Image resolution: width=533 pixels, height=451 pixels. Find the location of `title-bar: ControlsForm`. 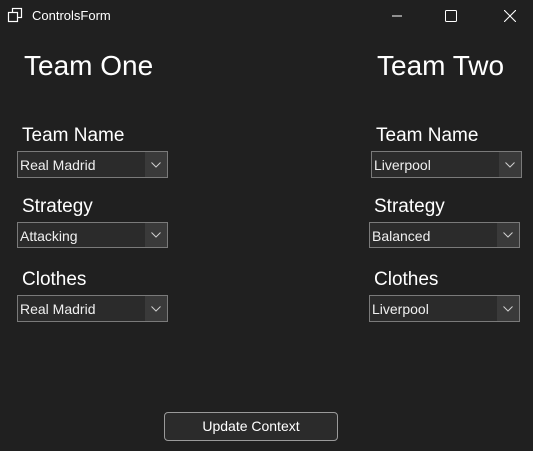

title-bar: ControlsForm is located at coordinates (266, 16).